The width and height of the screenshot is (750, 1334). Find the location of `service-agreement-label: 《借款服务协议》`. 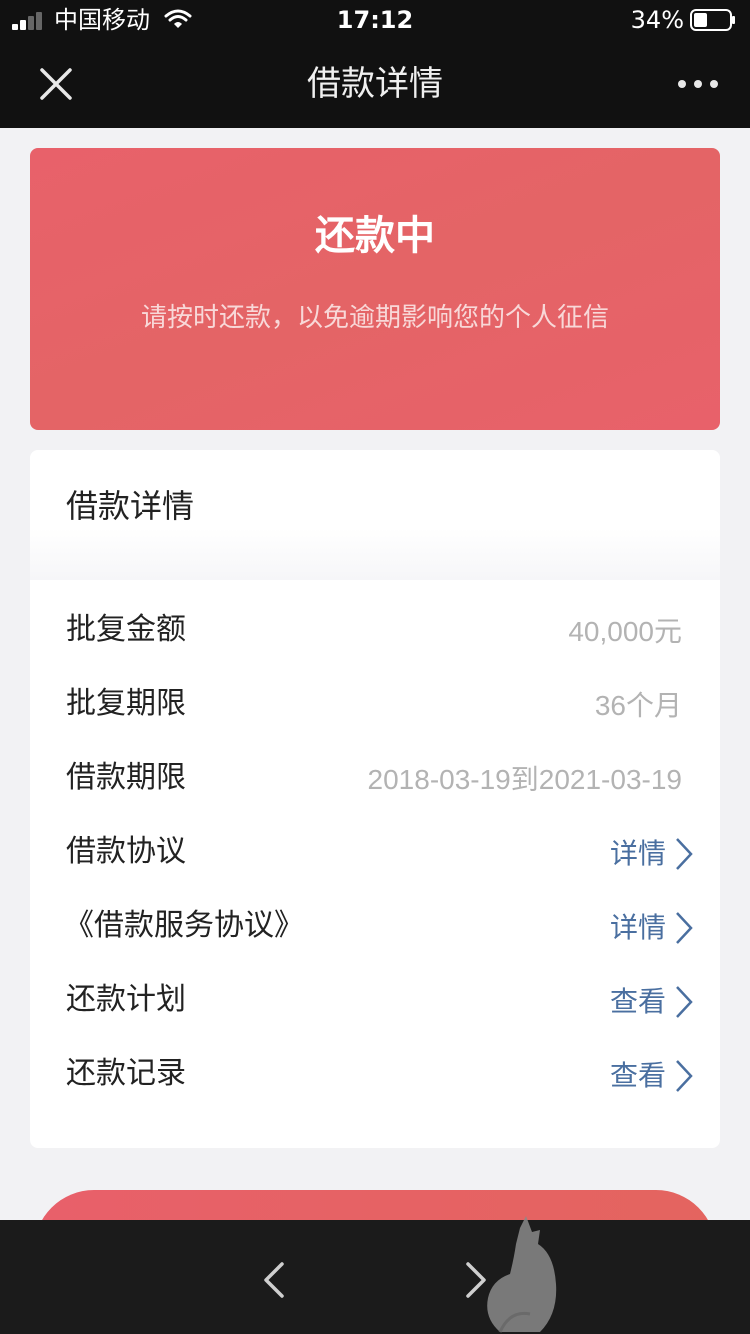

service-agreement-label: 《借款服务协议》 is located at coordinates (184, 925).